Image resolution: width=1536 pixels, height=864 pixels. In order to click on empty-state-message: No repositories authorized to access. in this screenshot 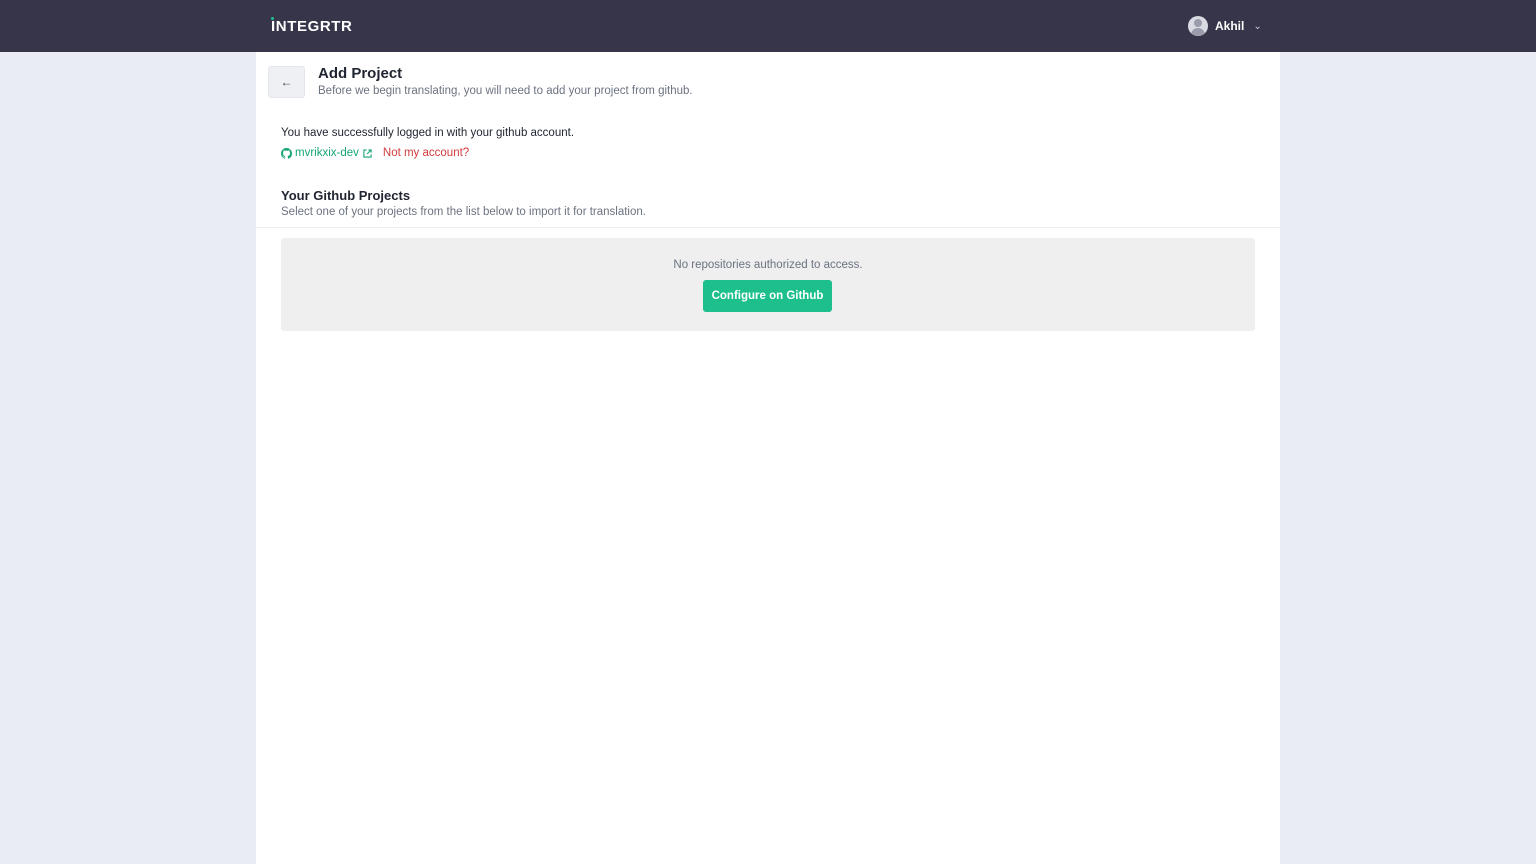, I will do `click(768, 265)`.